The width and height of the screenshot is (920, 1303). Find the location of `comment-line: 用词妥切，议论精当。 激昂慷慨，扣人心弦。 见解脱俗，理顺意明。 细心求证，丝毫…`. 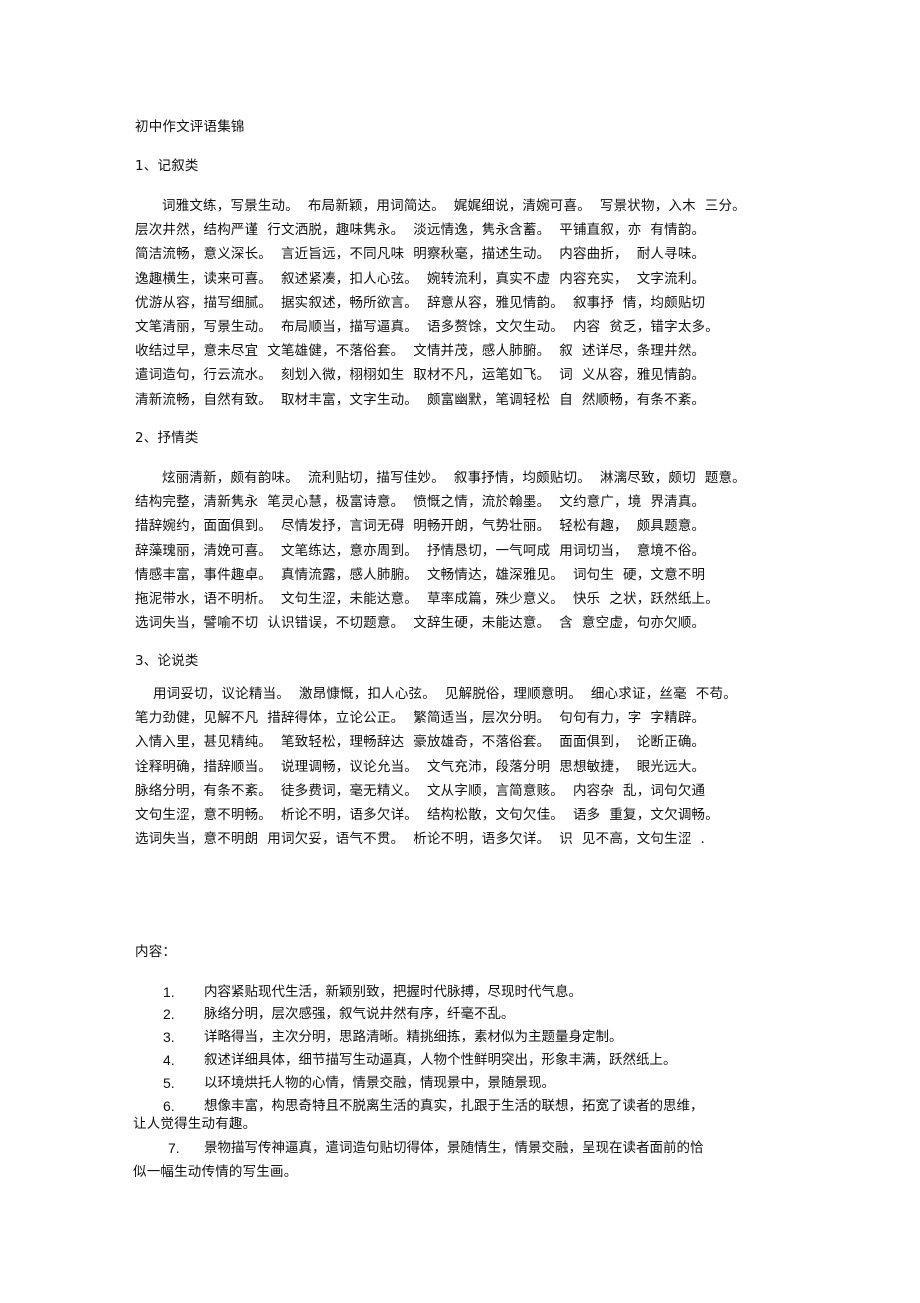

comment-line: 用词妥切，议论精当。 激昂慷慨，扣人心弦。 见解脱俗，理顺意明。 细心求证，丝毫… is located at coordinates (436, 694).